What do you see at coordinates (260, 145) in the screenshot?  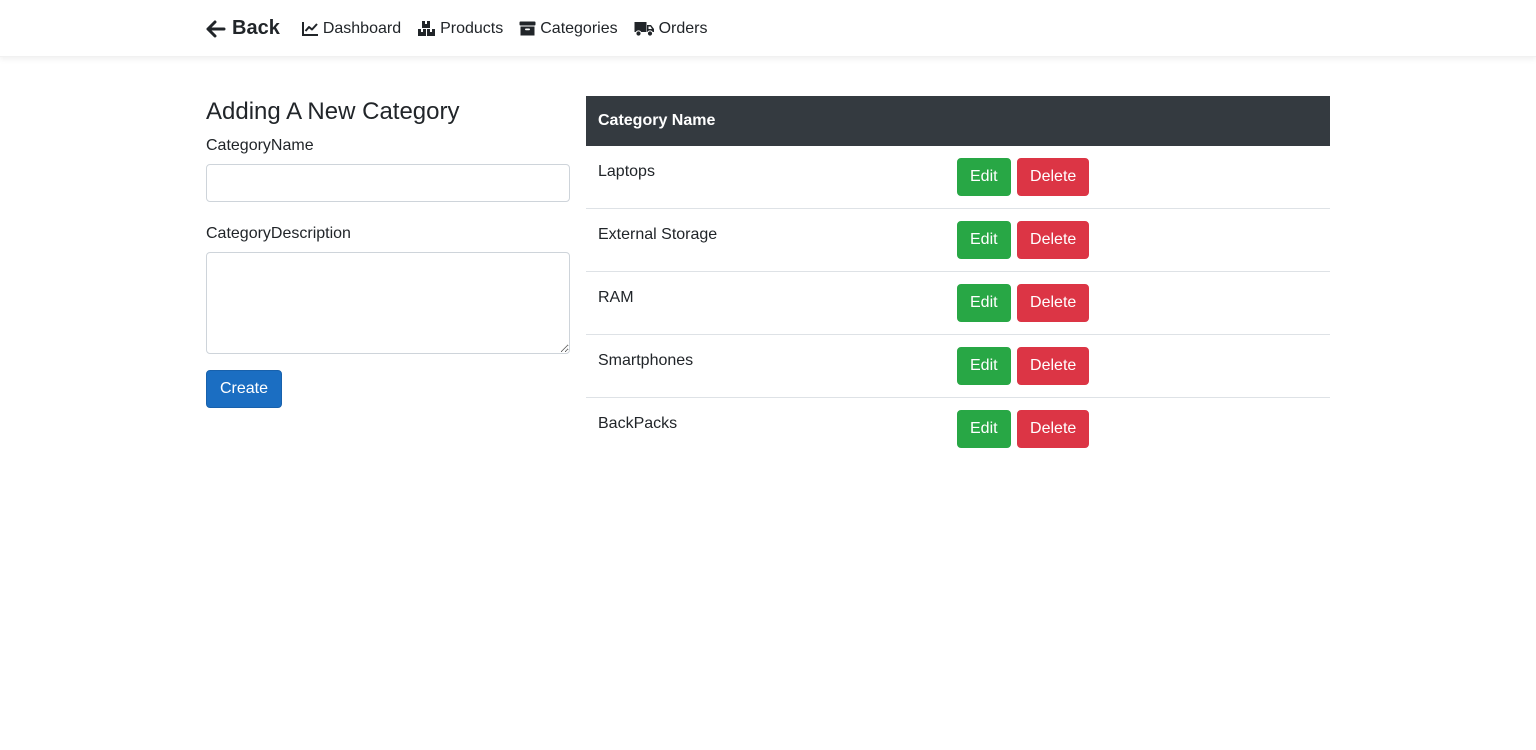 I see `category-name-label: CategoryName` at bounding box center [260, 145].